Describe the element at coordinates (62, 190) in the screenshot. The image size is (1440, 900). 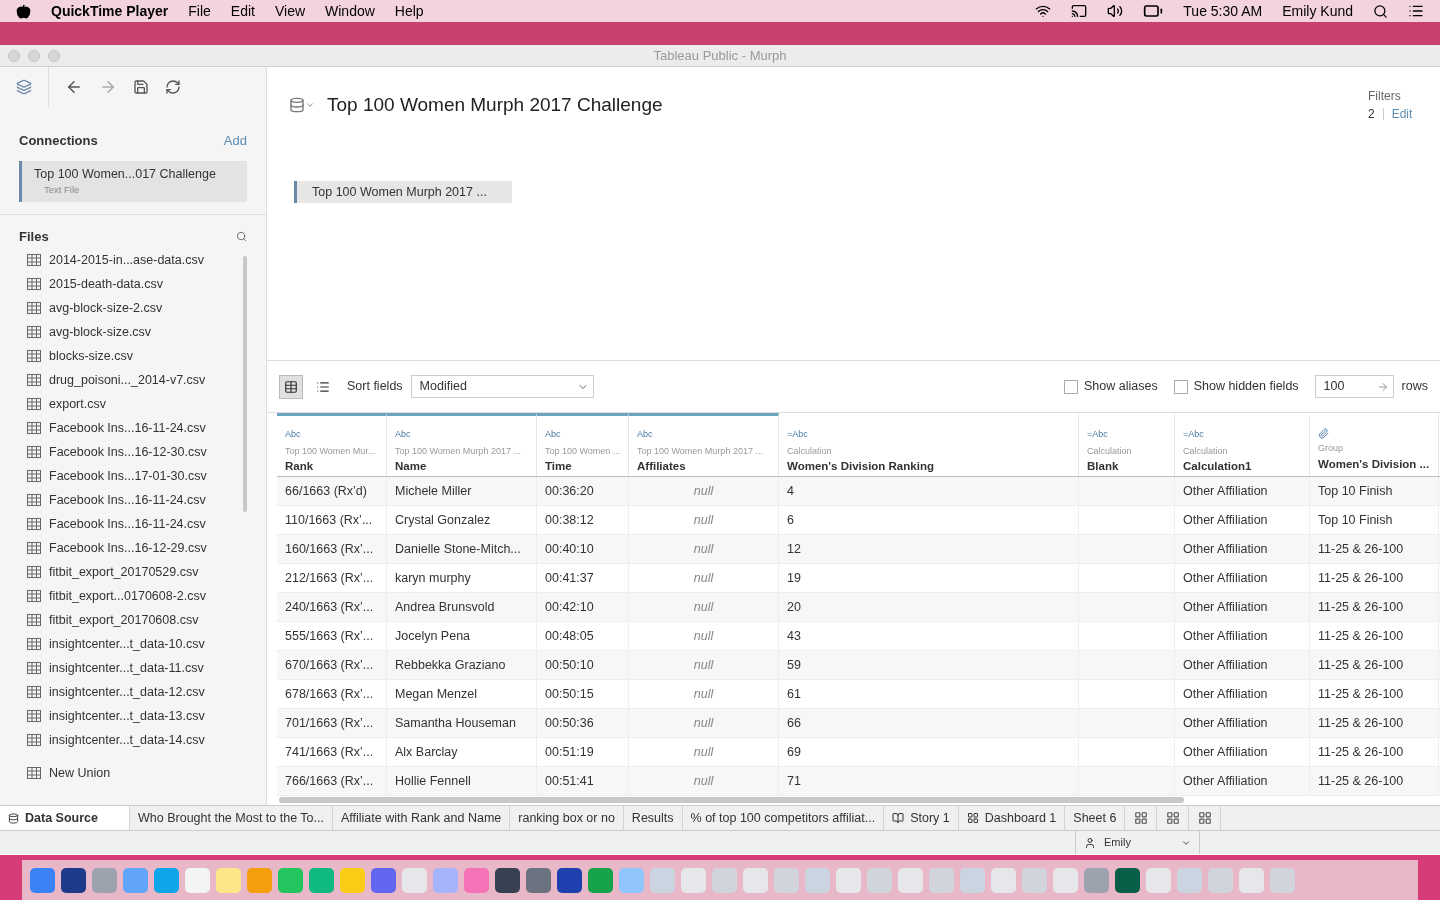
I see `connection-type: Text File` at that location.